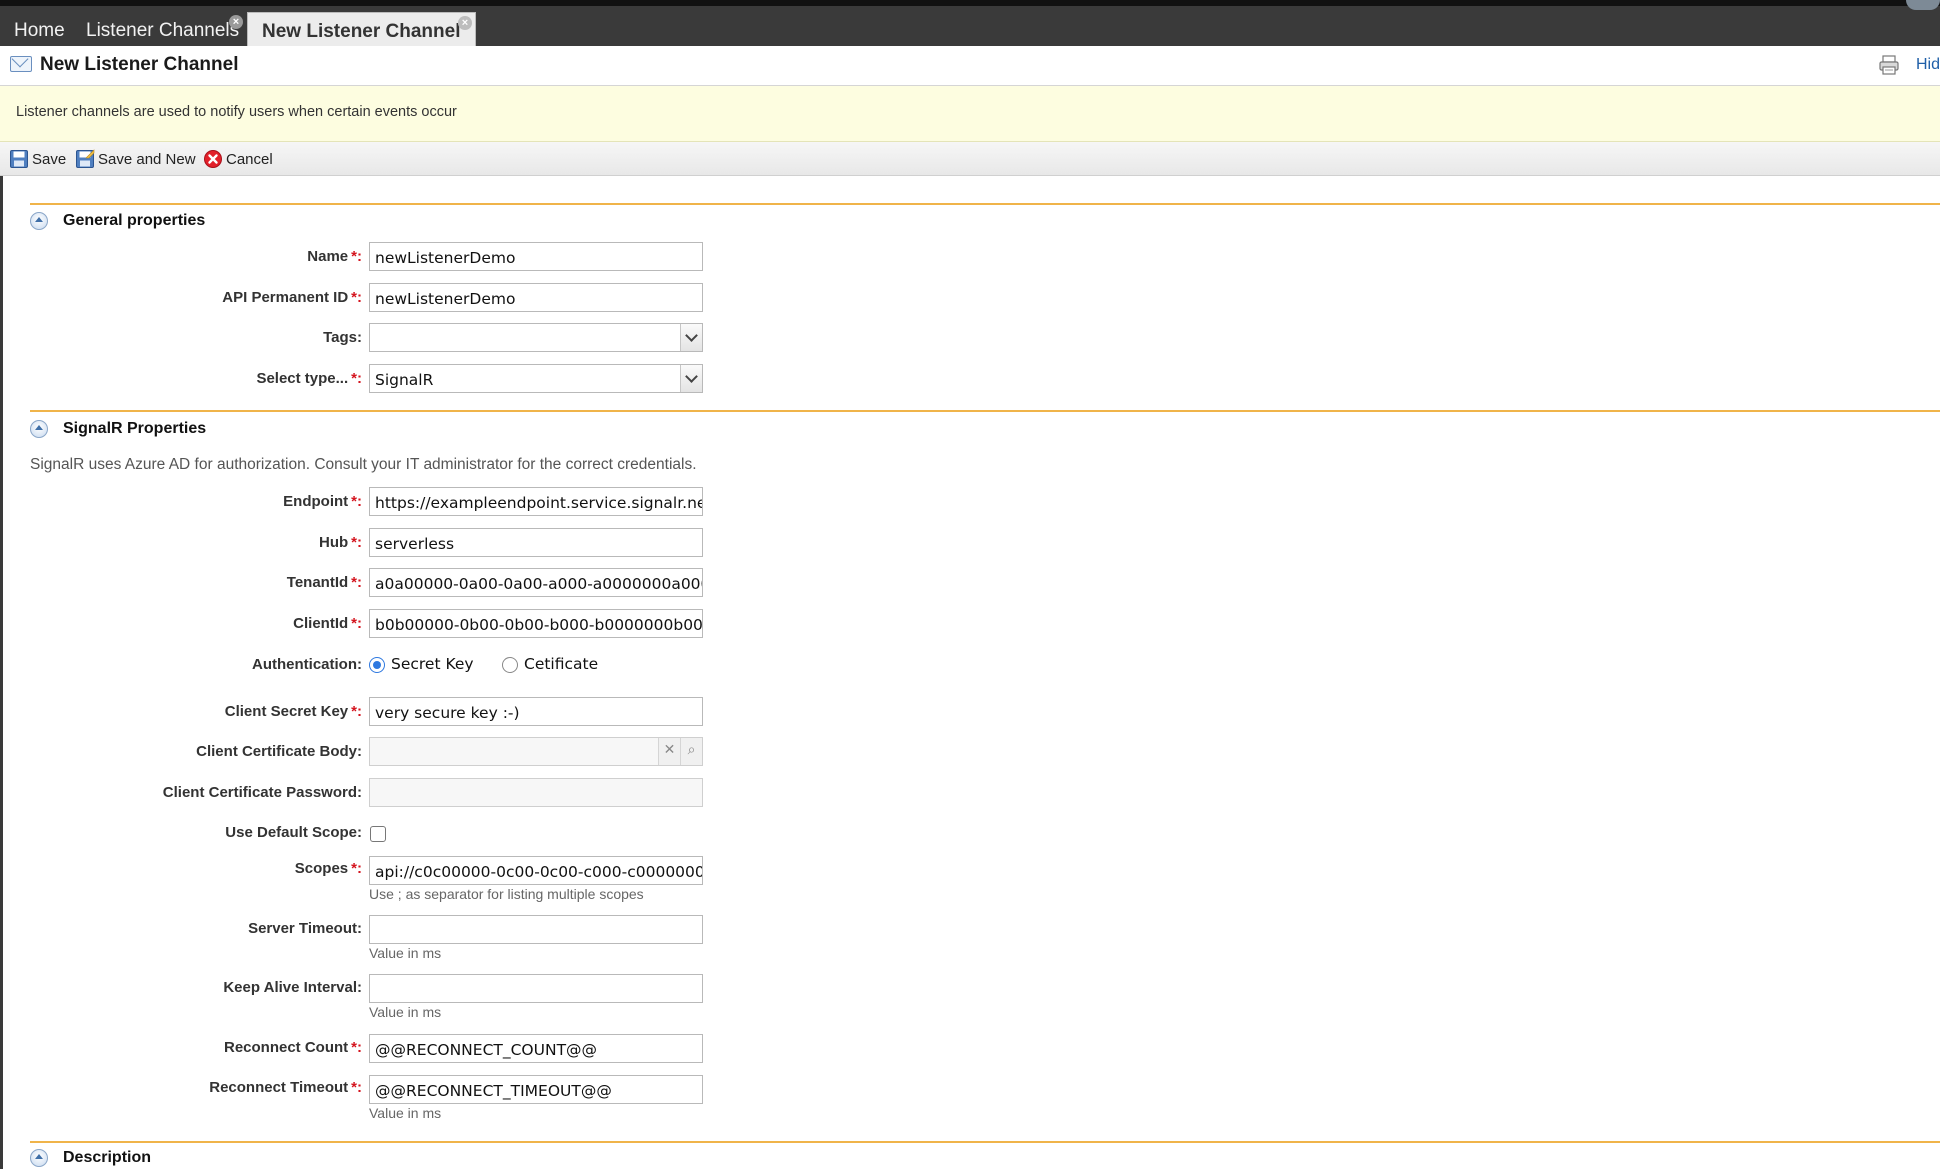  I want to click on keep-alive-interval-label: Keep Alive Interval:, so click(292, 987).